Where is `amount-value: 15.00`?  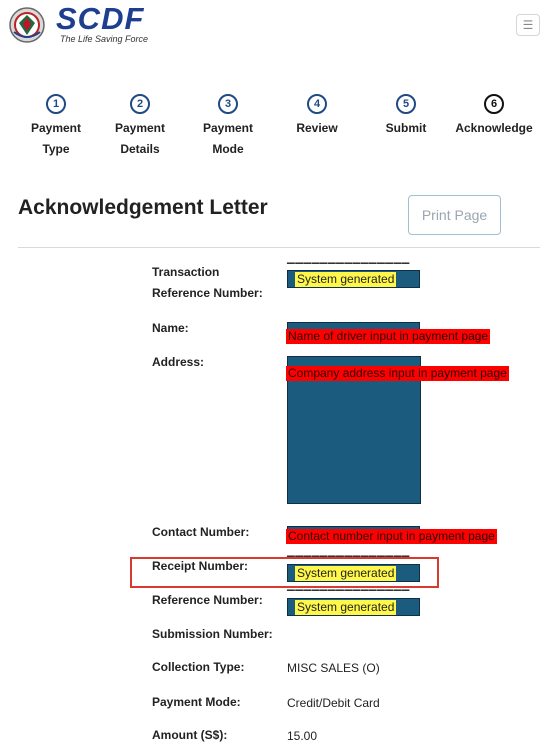
amount-value: 15.00 is located at coordinates (302, 736).